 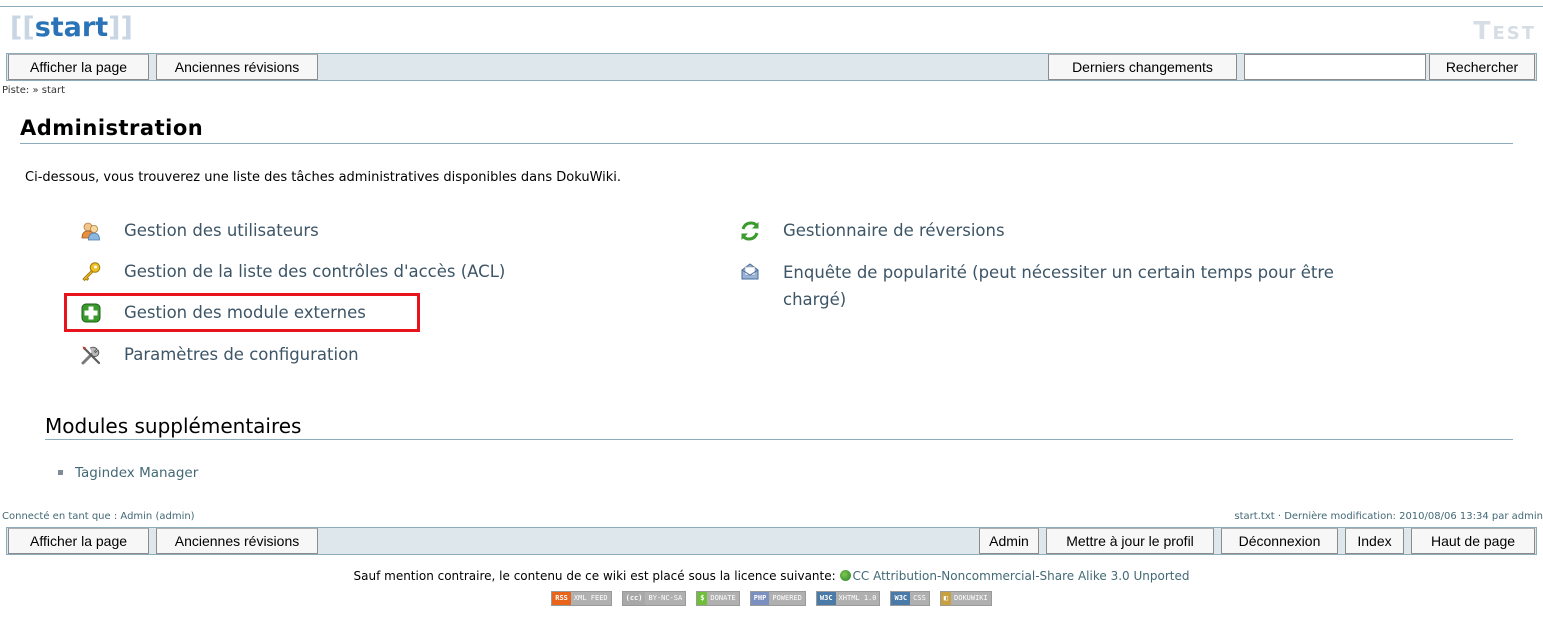 What do you see at coordinates (750, 231) in the screenshot?
I see `revert-arrows-icon` at bounding box center [750, 231].